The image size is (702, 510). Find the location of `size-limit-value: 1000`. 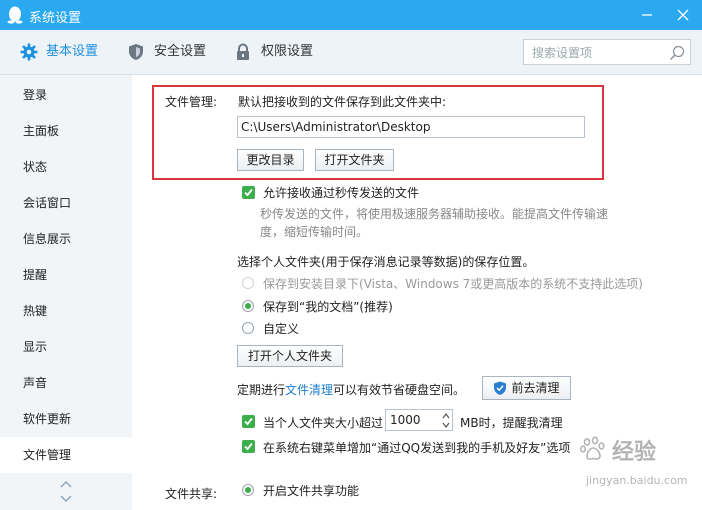

size-limit-value: 1000 is located at coordinates (405, 420).